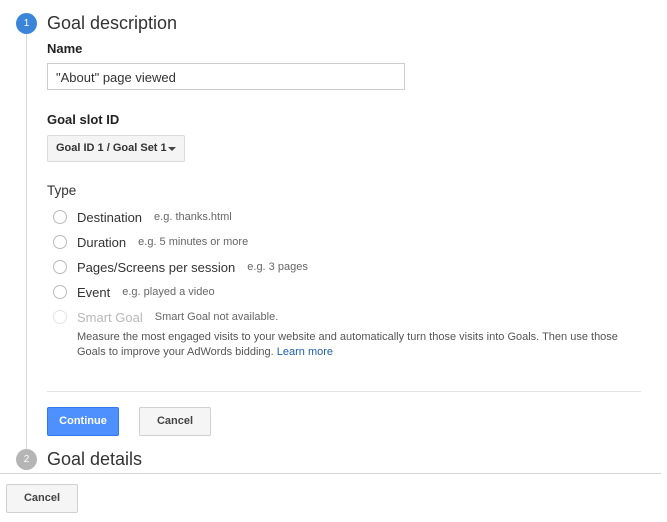 The width and height of the screenshot is (667, 522). What do you see at coordinates (112, 23) in the screenshot?
I see `step-1-title: Goal description` at bounding box center [112, 23].